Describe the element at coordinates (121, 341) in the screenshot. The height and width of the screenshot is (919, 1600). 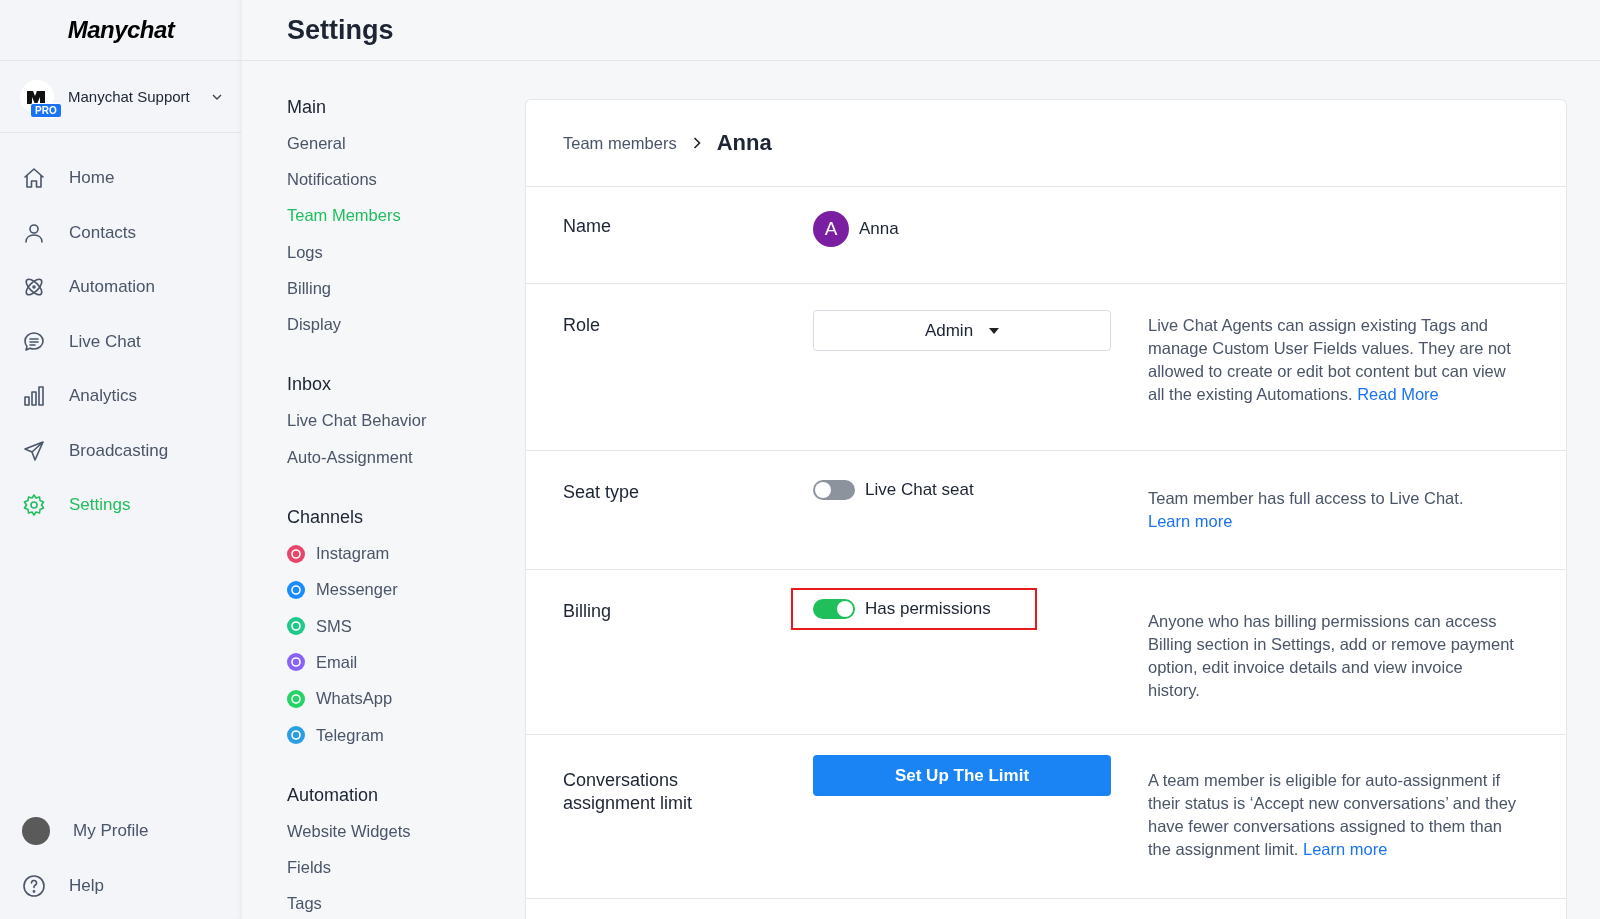
I see `sidebar-item: Live Chat` at that location.